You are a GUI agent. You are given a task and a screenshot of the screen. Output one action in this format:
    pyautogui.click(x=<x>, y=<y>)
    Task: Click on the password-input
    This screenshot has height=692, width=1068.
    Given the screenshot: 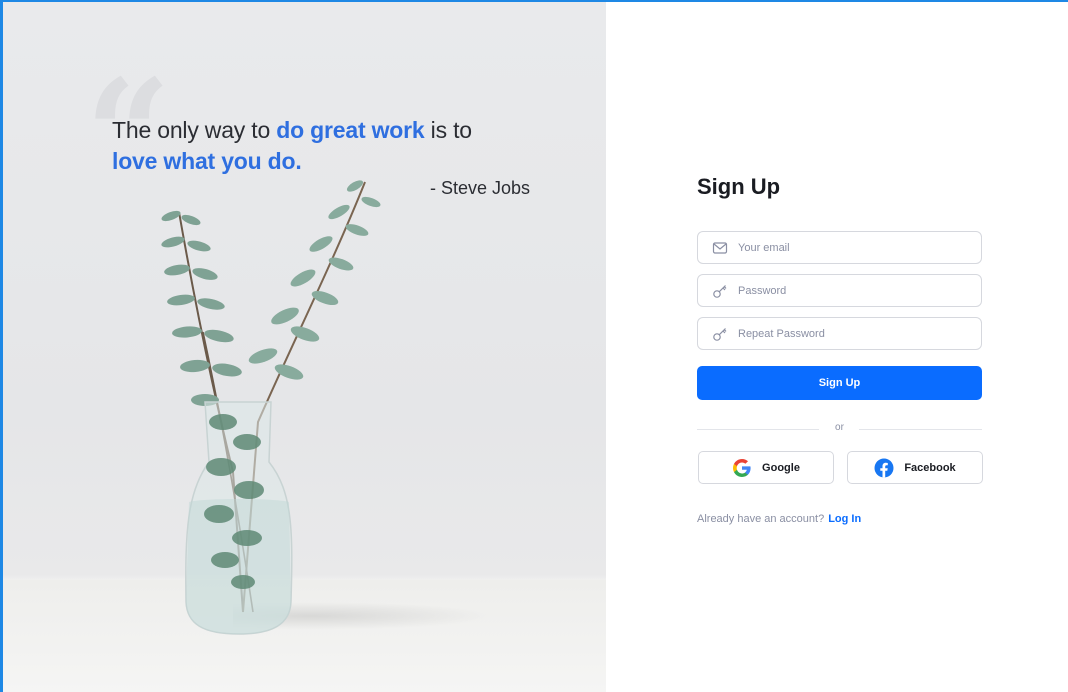 What is the action you would take?
    pyautogui.click(x=853, y=290)
    